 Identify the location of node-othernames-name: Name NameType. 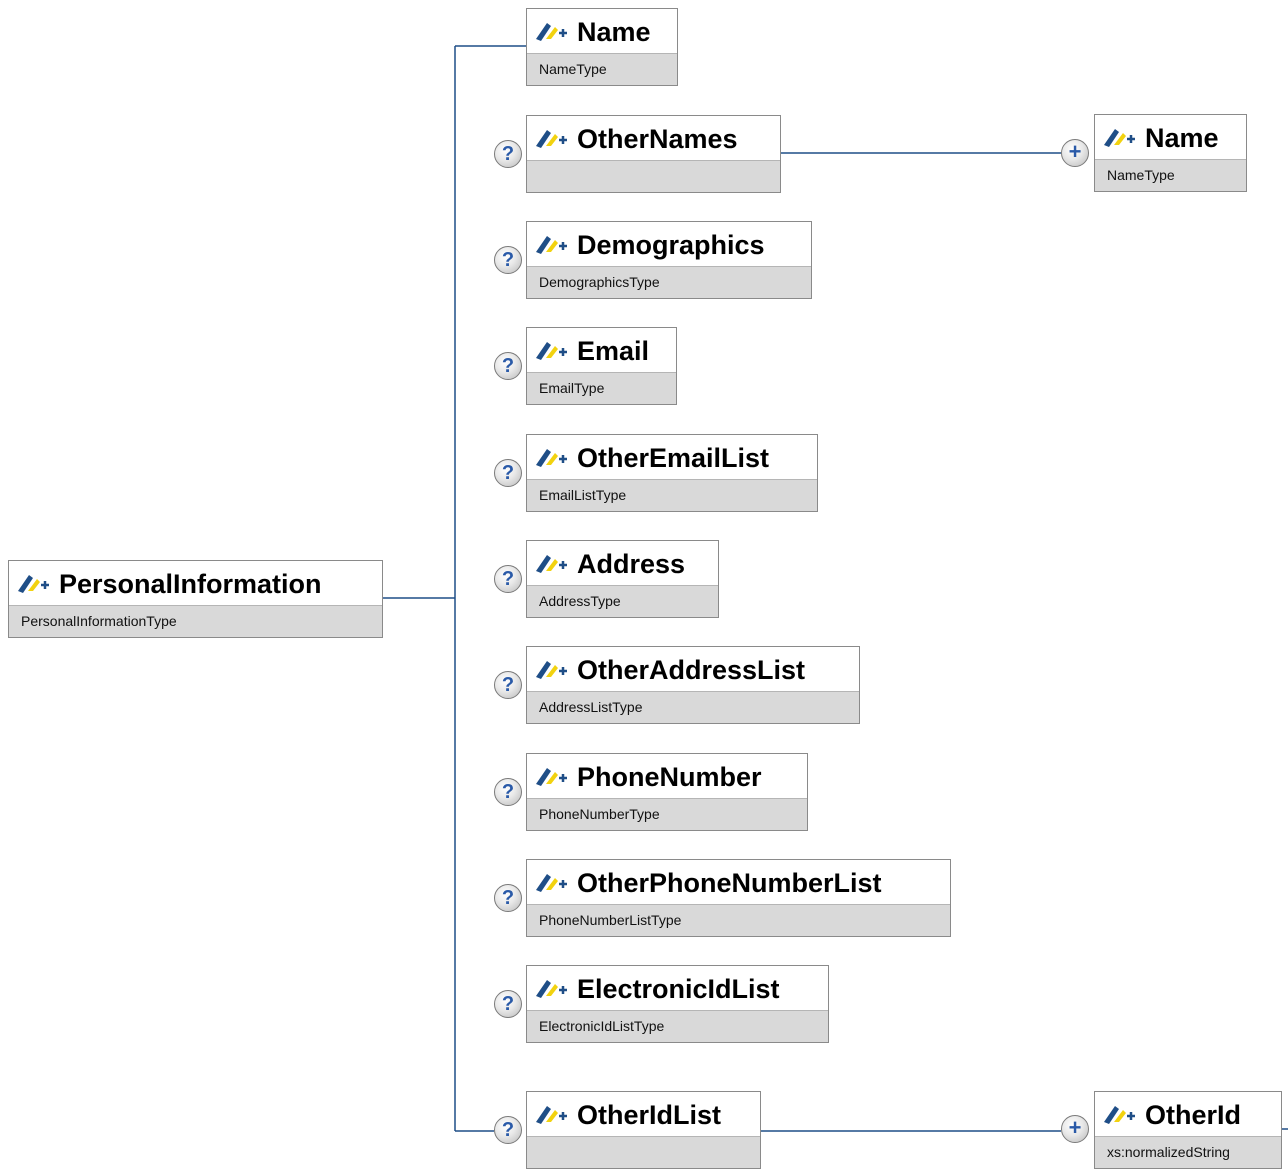
(1170, 153).